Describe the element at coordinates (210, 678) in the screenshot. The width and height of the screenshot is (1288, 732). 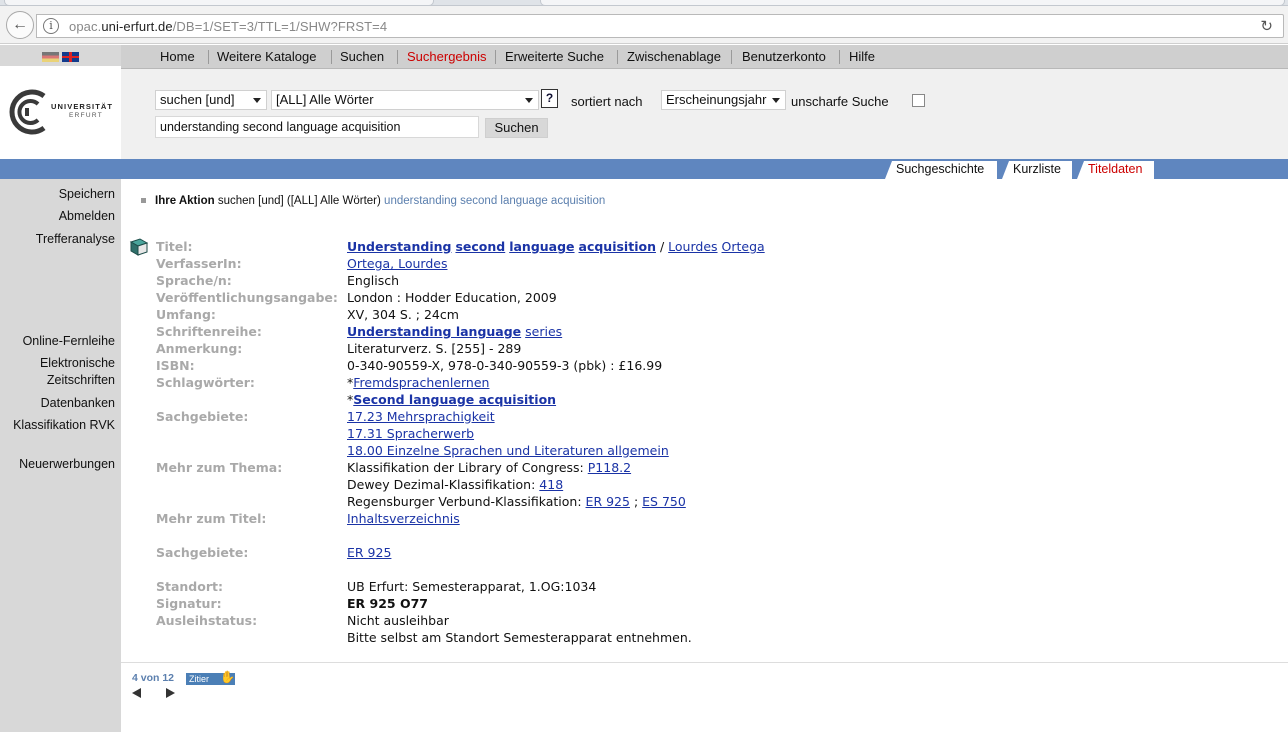
I see `citation-button: Zitier ✋` at that location.